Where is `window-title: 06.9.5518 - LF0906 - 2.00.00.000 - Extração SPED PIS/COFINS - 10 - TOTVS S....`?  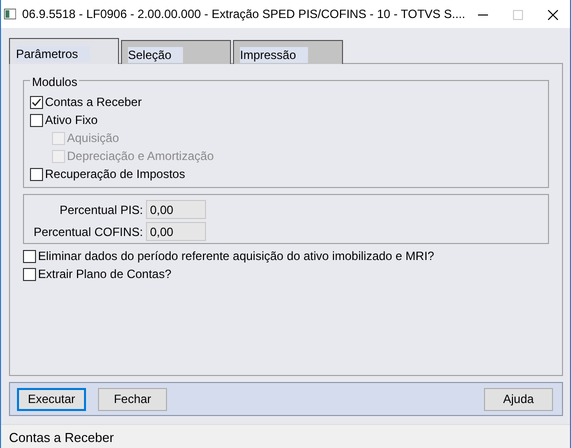 window-title: 06.9.5518 - LF0906 - 2.00.00.000 - Extração SPED PIS/COFINS - 10 - TOTVS S.... is located at coordinates (244, 14).